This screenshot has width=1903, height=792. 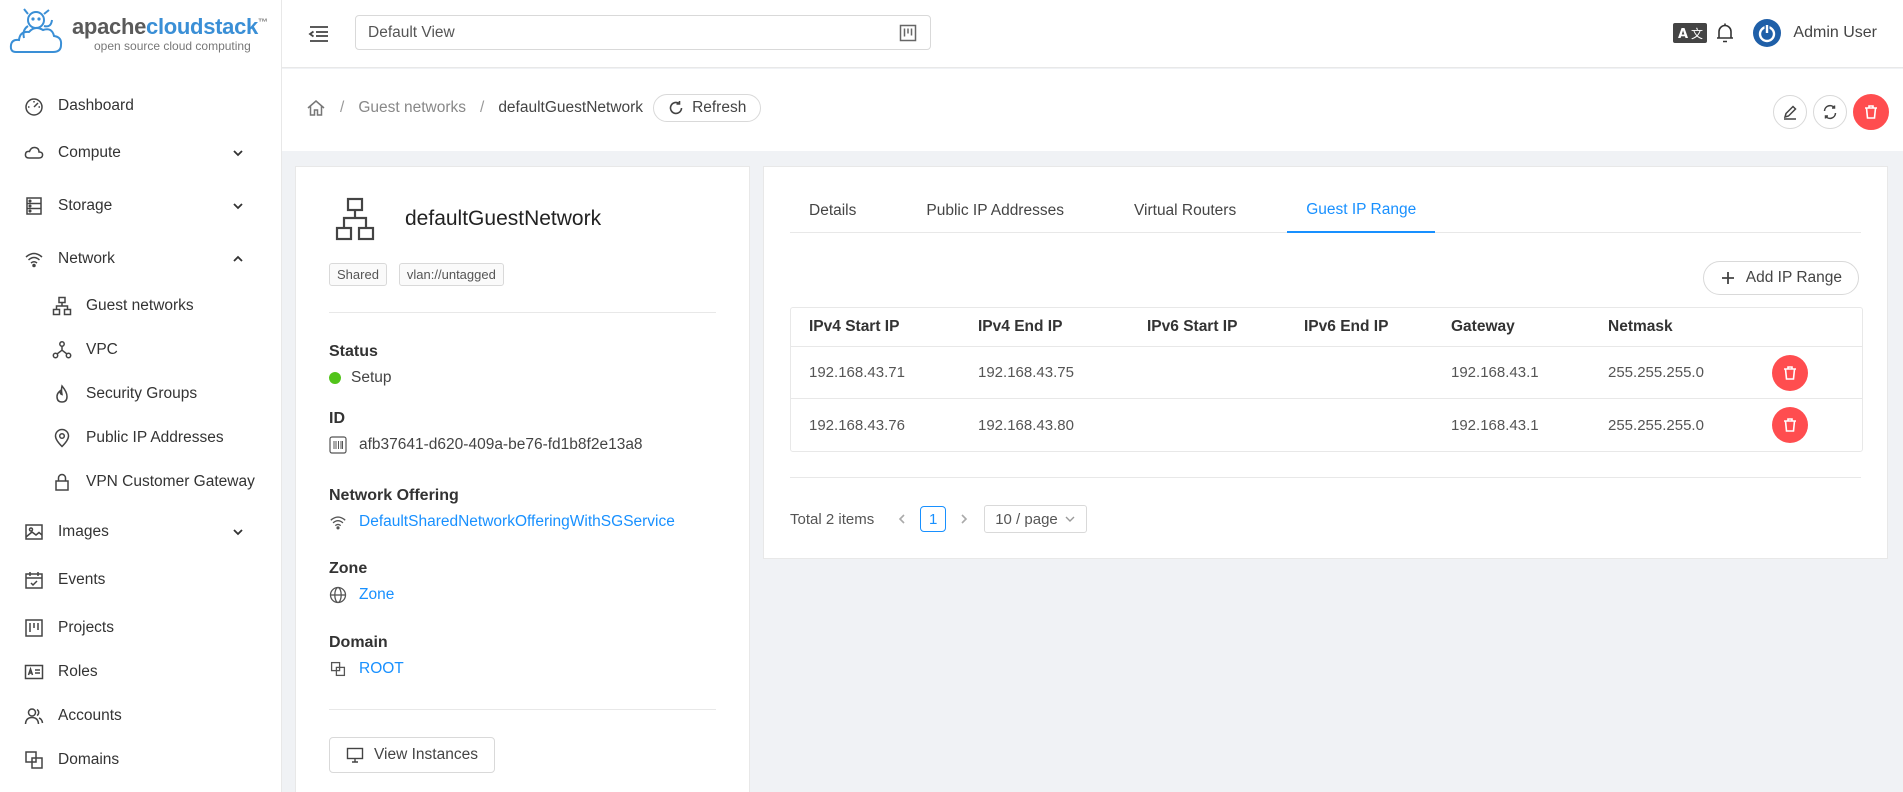 I want to click on chevron-left-icon, so click(x=902, y=519).